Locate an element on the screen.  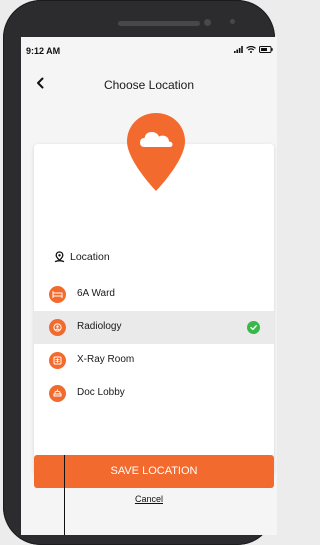
phone-speaker is located at coordinates (159, 23).